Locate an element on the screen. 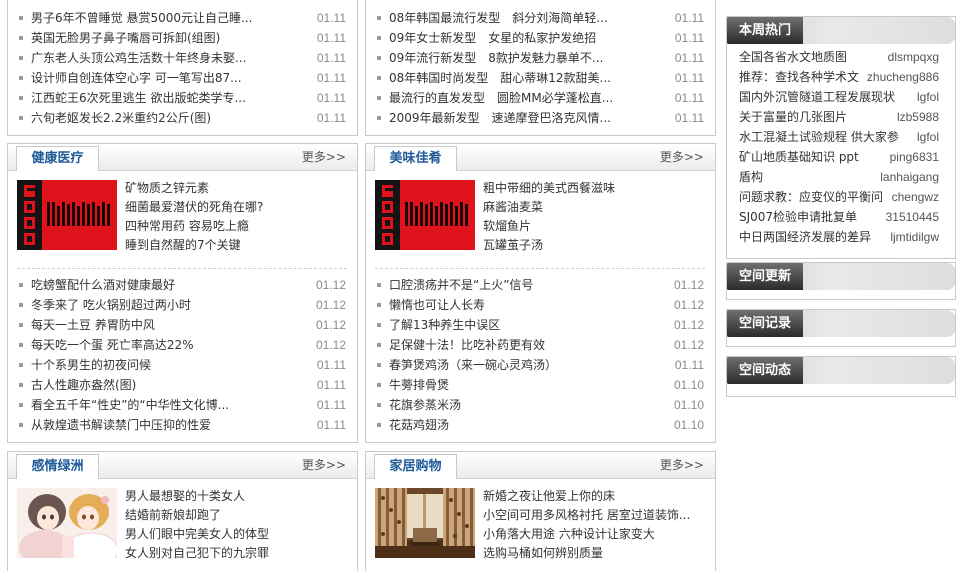 This screenshot has width=976, height=571. hot-item-link: 中日两国经济发展的差异 is located at coordinates (805, 237).